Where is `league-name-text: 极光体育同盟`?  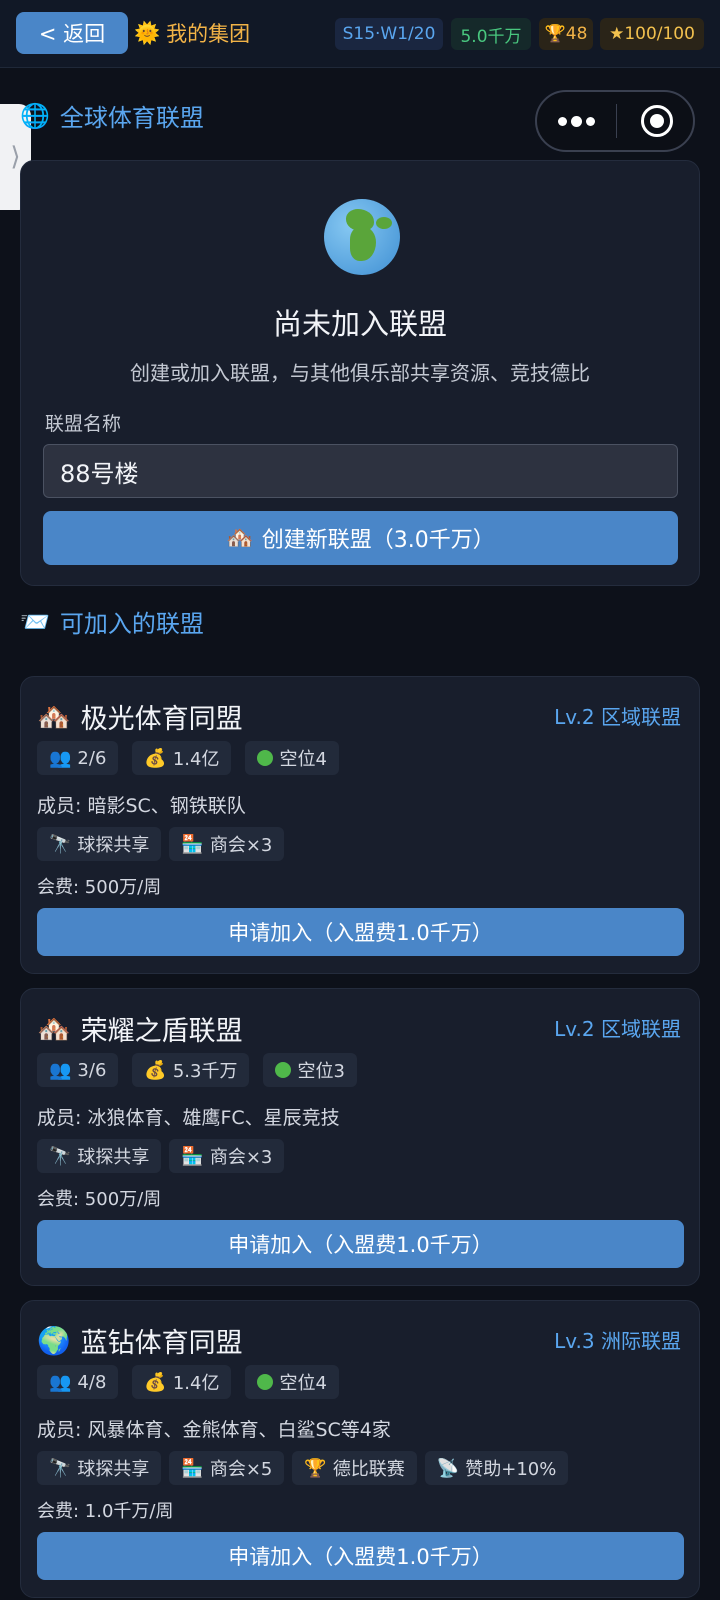
league-name-text: 极光体育同盟 is located at coordinates (161, 719).